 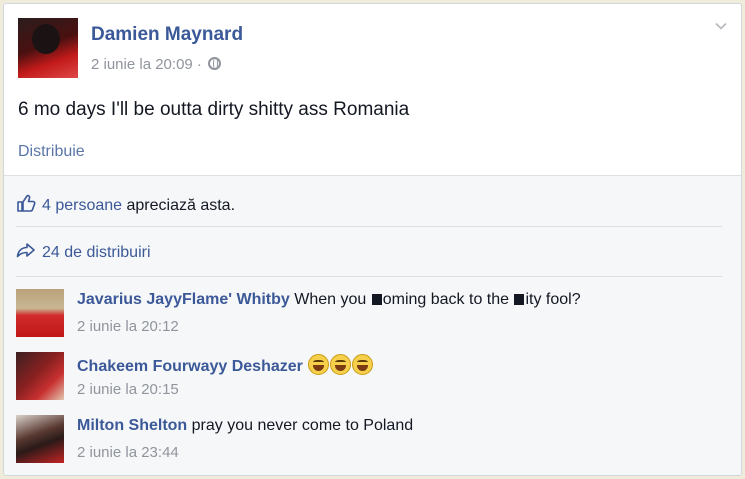 What do you see at coordinates (183, 299) in the screenshot?
I see `commenter-name: Javarius JayyFlame' Whitby` at bounding box center [183, 299].